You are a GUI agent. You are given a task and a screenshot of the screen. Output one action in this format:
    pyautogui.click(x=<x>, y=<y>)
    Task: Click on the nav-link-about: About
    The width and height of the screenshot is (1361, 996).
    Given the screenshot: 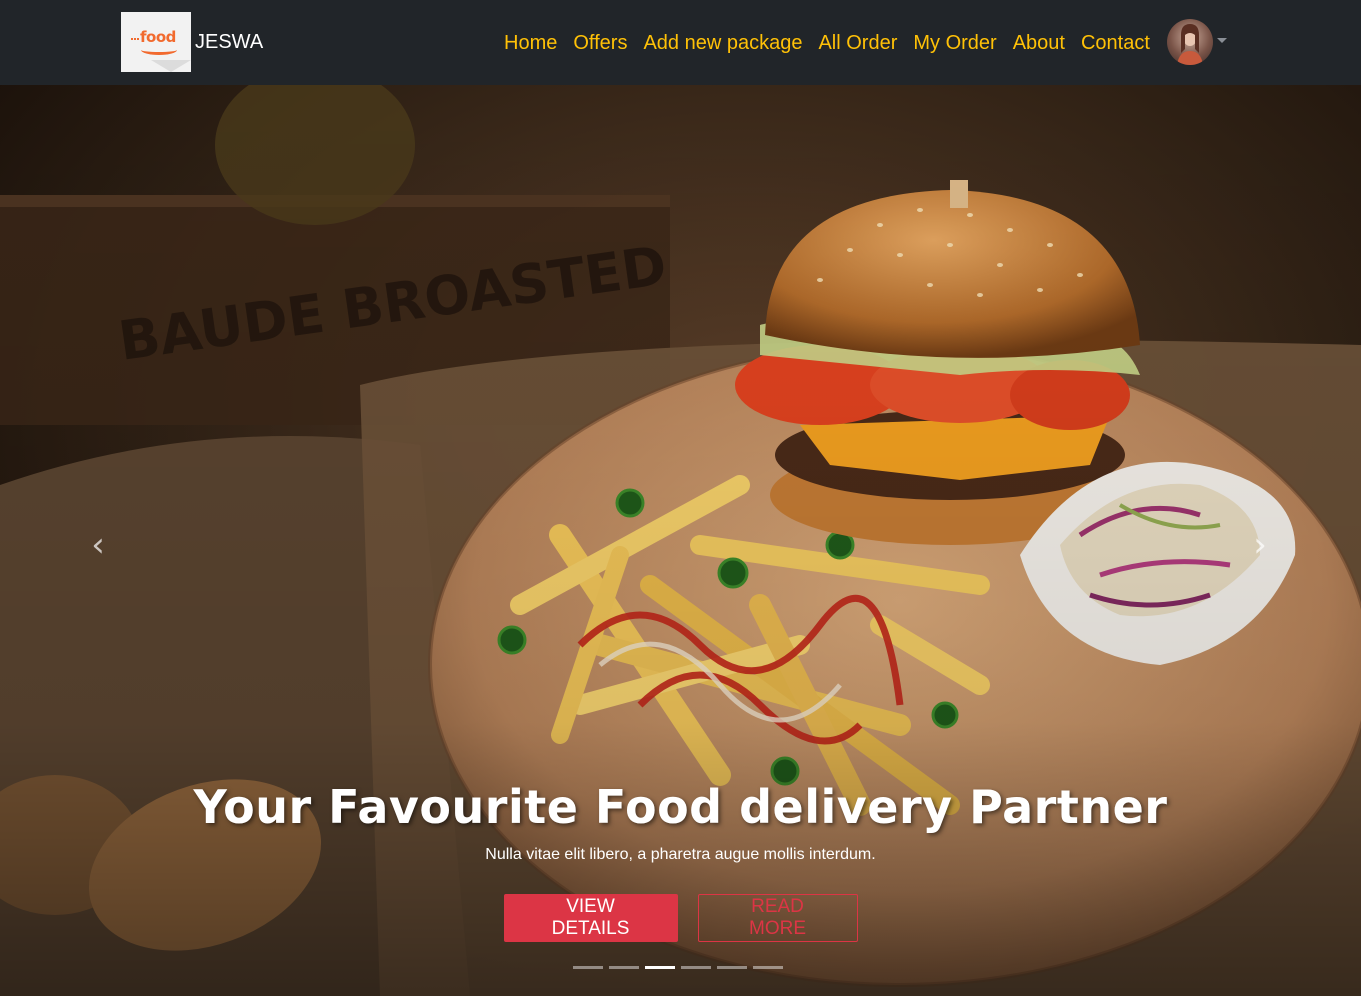 What is the action you would take?
    pyautogui.click(x=1039, y=43)
    